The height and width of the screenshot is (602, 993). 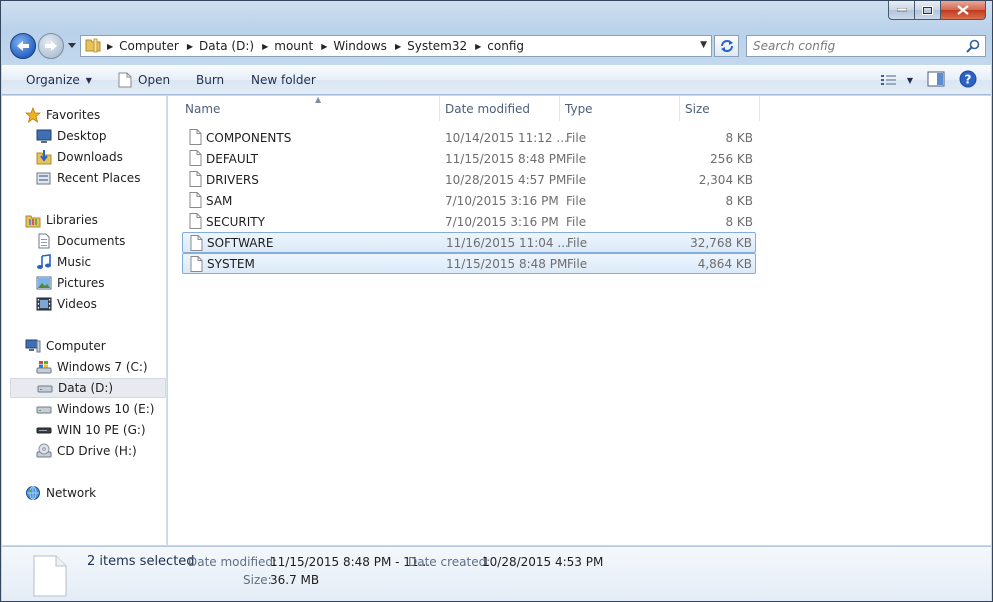 I want to click on file-size: 8 KB, so click(x=739, y=200).